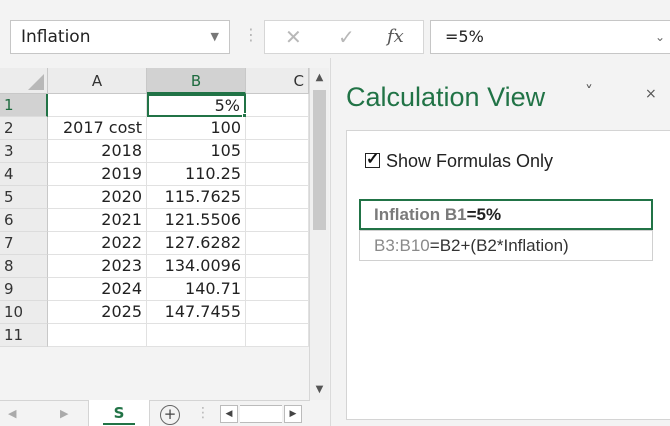 The width and height of the screenshot is (670, 426). I want to click on next-sheet-icon: ▶, so click(64, 413).